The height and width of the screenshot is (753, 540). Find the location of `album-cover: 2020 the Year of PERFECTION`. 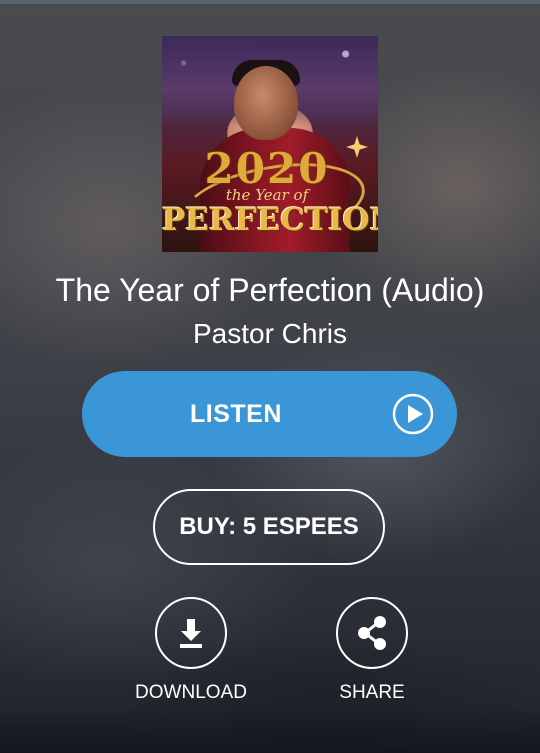

album-cover: 2020 the Year of PERFECTION is located at coordinates (270, 144).